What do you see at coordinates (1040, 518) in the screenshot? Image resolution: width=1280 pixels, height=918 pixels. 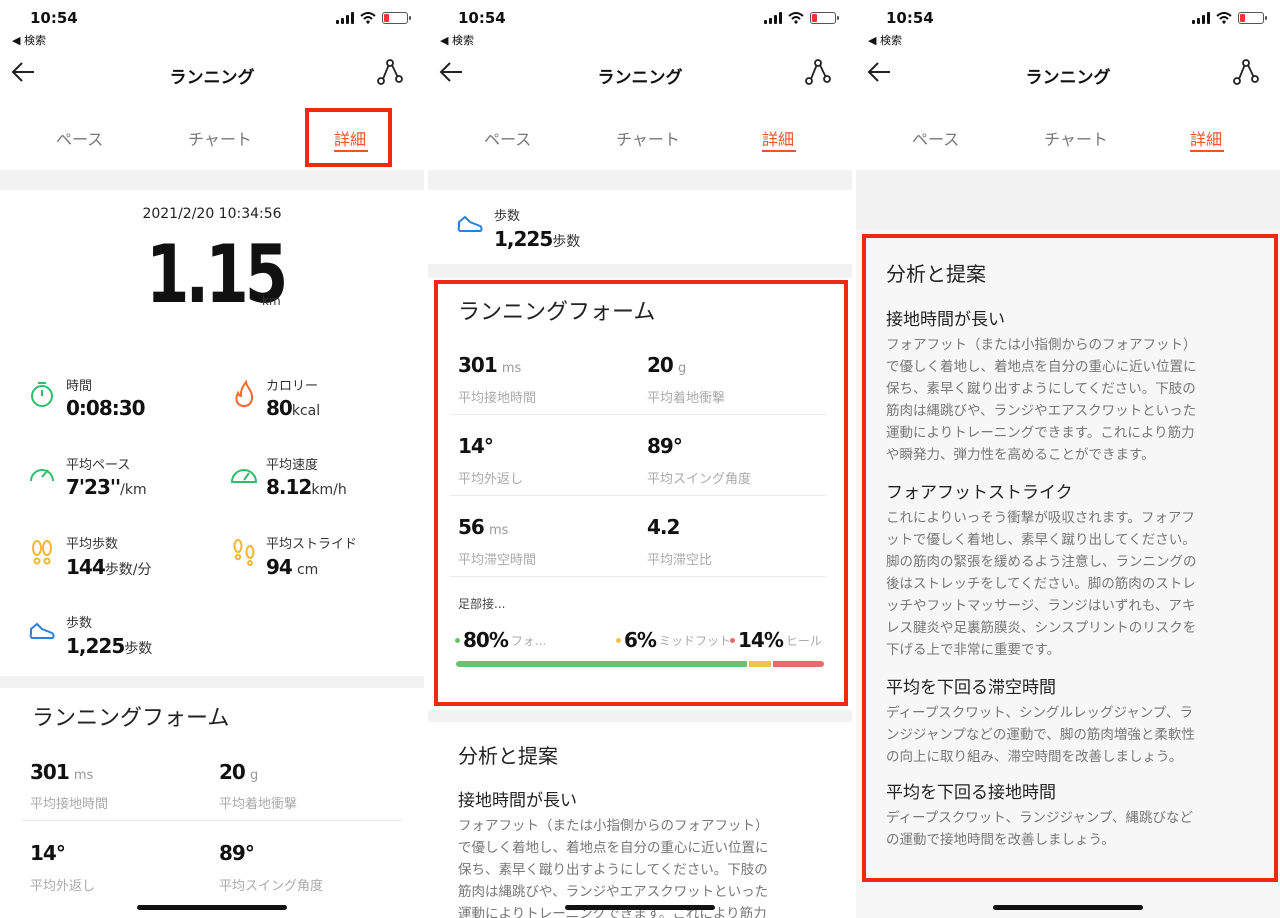 I see `analysis-line: これによりいっそう衝撃が吸収されます。フォアフ` at bounding box center [1040, 518].